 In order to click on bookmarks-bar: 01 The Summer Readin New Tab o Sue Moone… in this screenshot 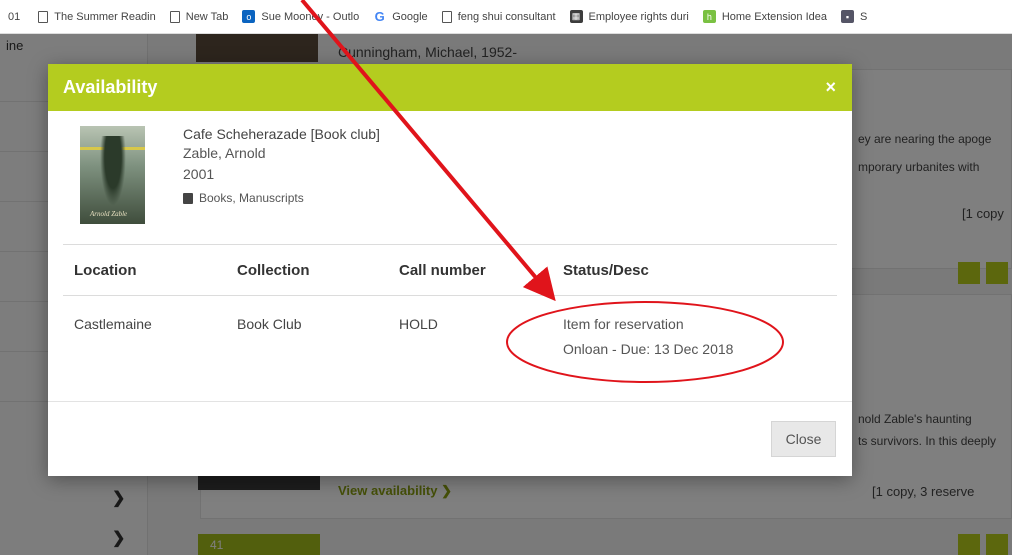, I will do `click(506, 17)`.